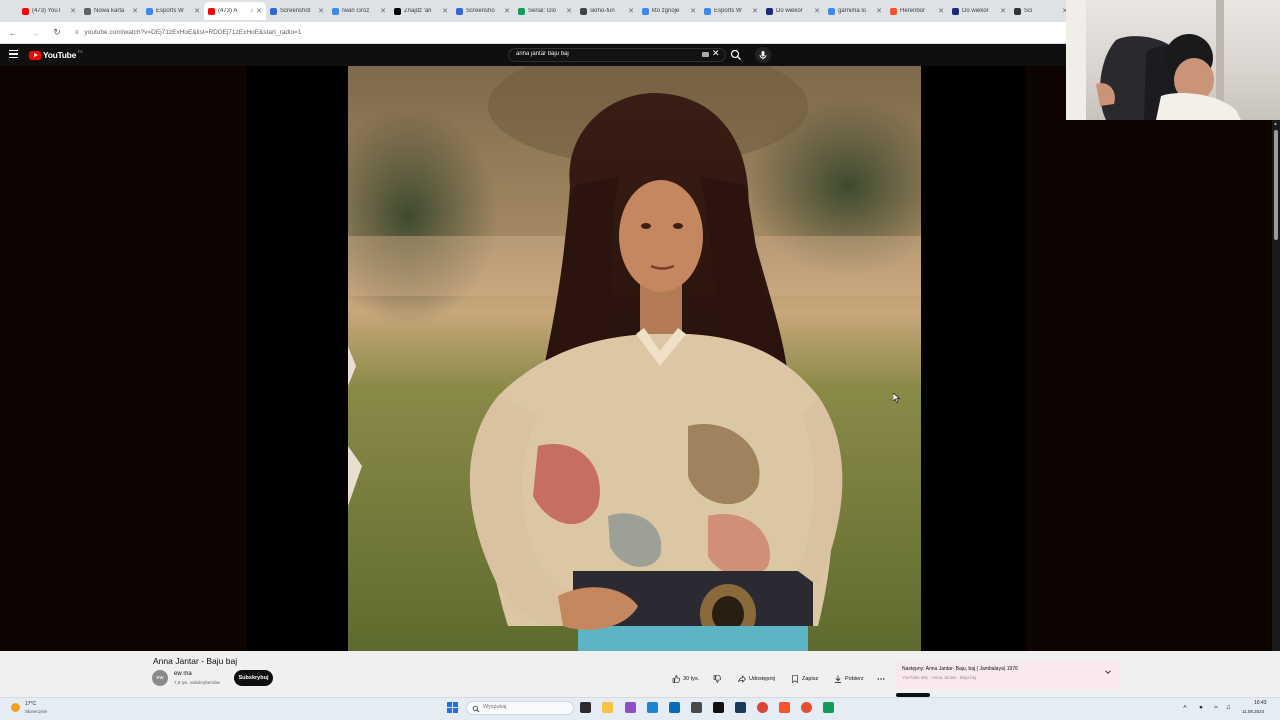  What do you see at coordinates (1041, 11) in the screenshot?
I see `browser-tab: Sci✕` at bounding box center [1041, 11].